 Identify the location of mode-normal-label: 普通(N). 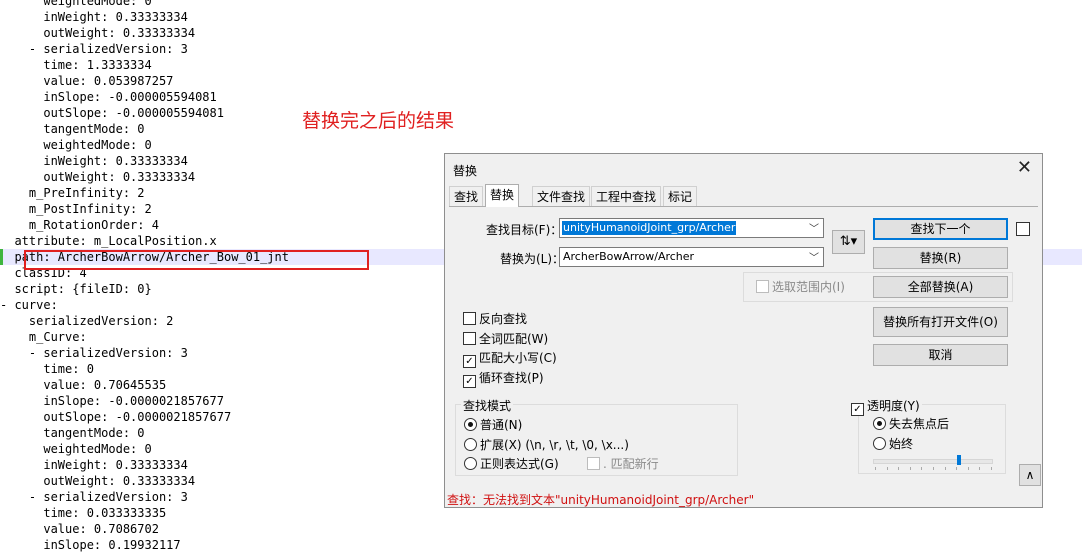
(501, 425).